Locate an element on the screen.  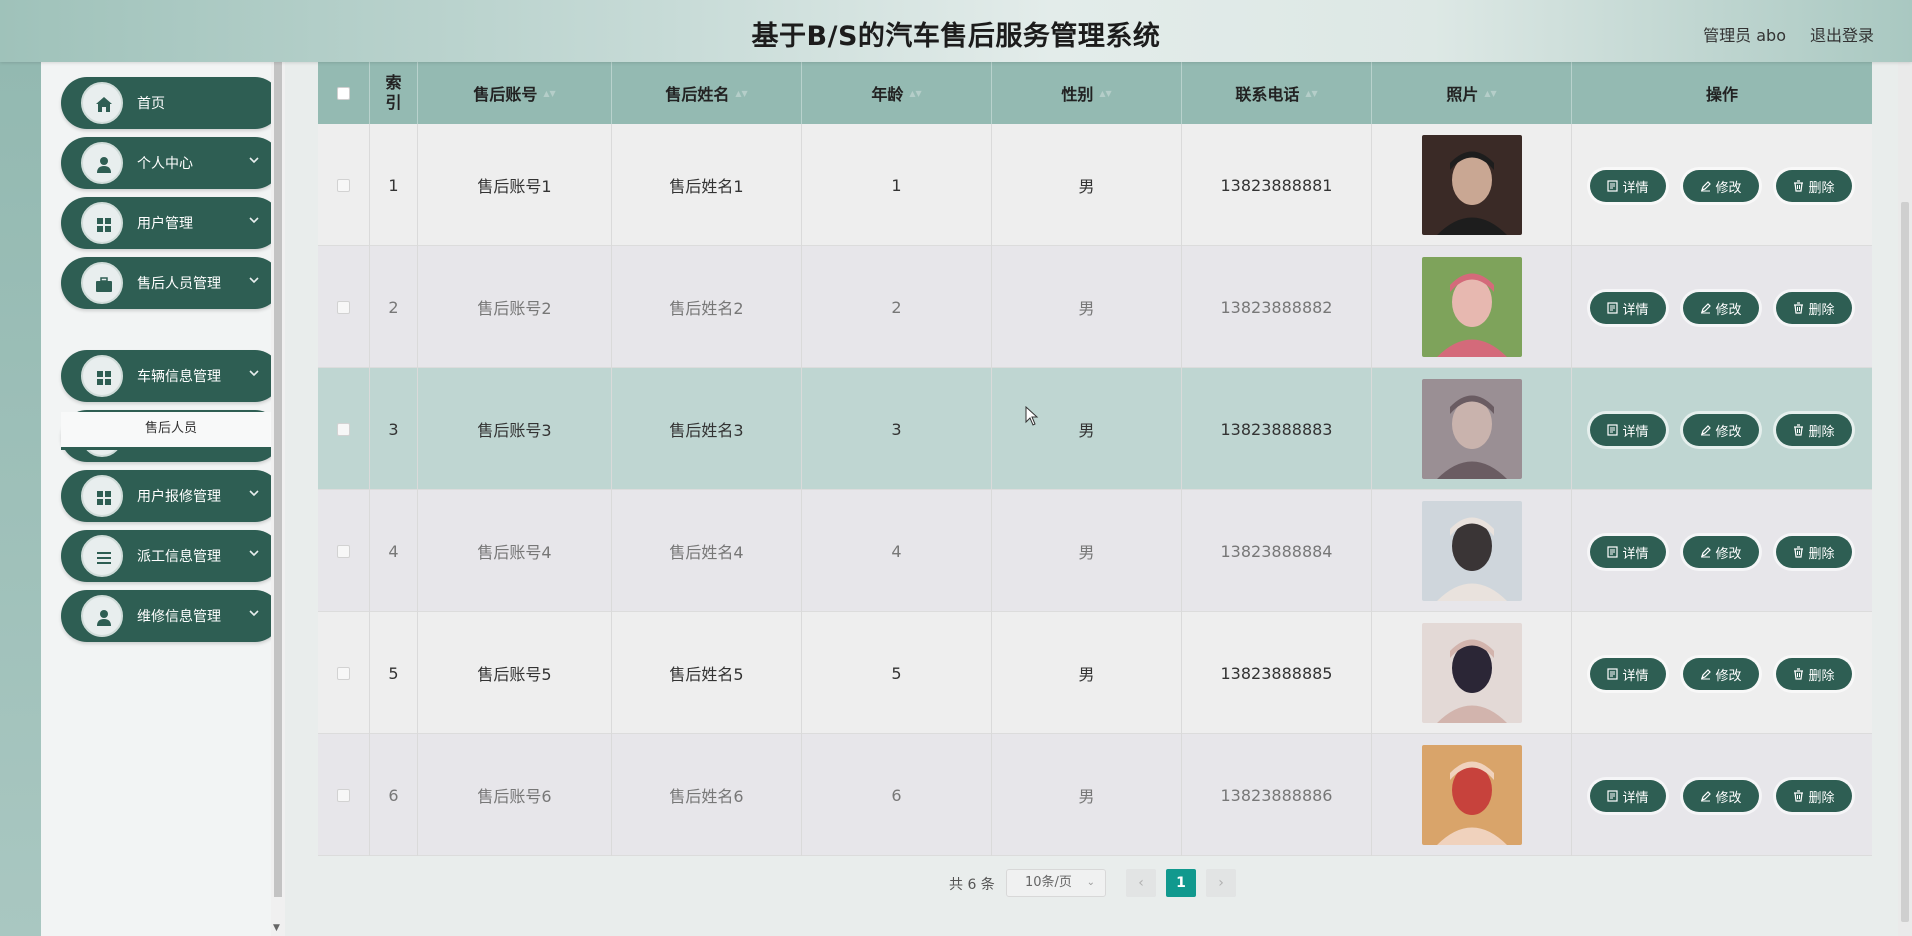
header-gender: 性别 ▲▼ is located at coordinates (1087, 93).